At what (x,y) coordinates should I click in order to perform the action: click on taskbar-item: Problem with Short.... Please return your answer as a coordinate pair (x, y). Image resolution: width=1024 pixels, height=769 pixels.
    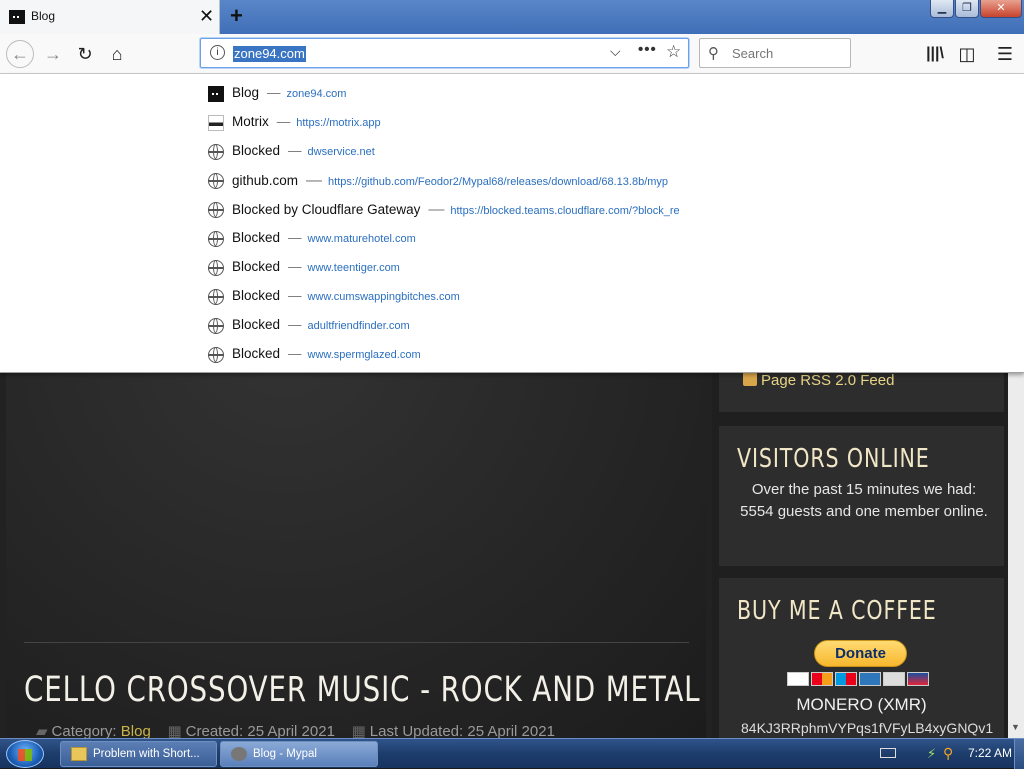
    Looking at the image, I should click on (138, 754).